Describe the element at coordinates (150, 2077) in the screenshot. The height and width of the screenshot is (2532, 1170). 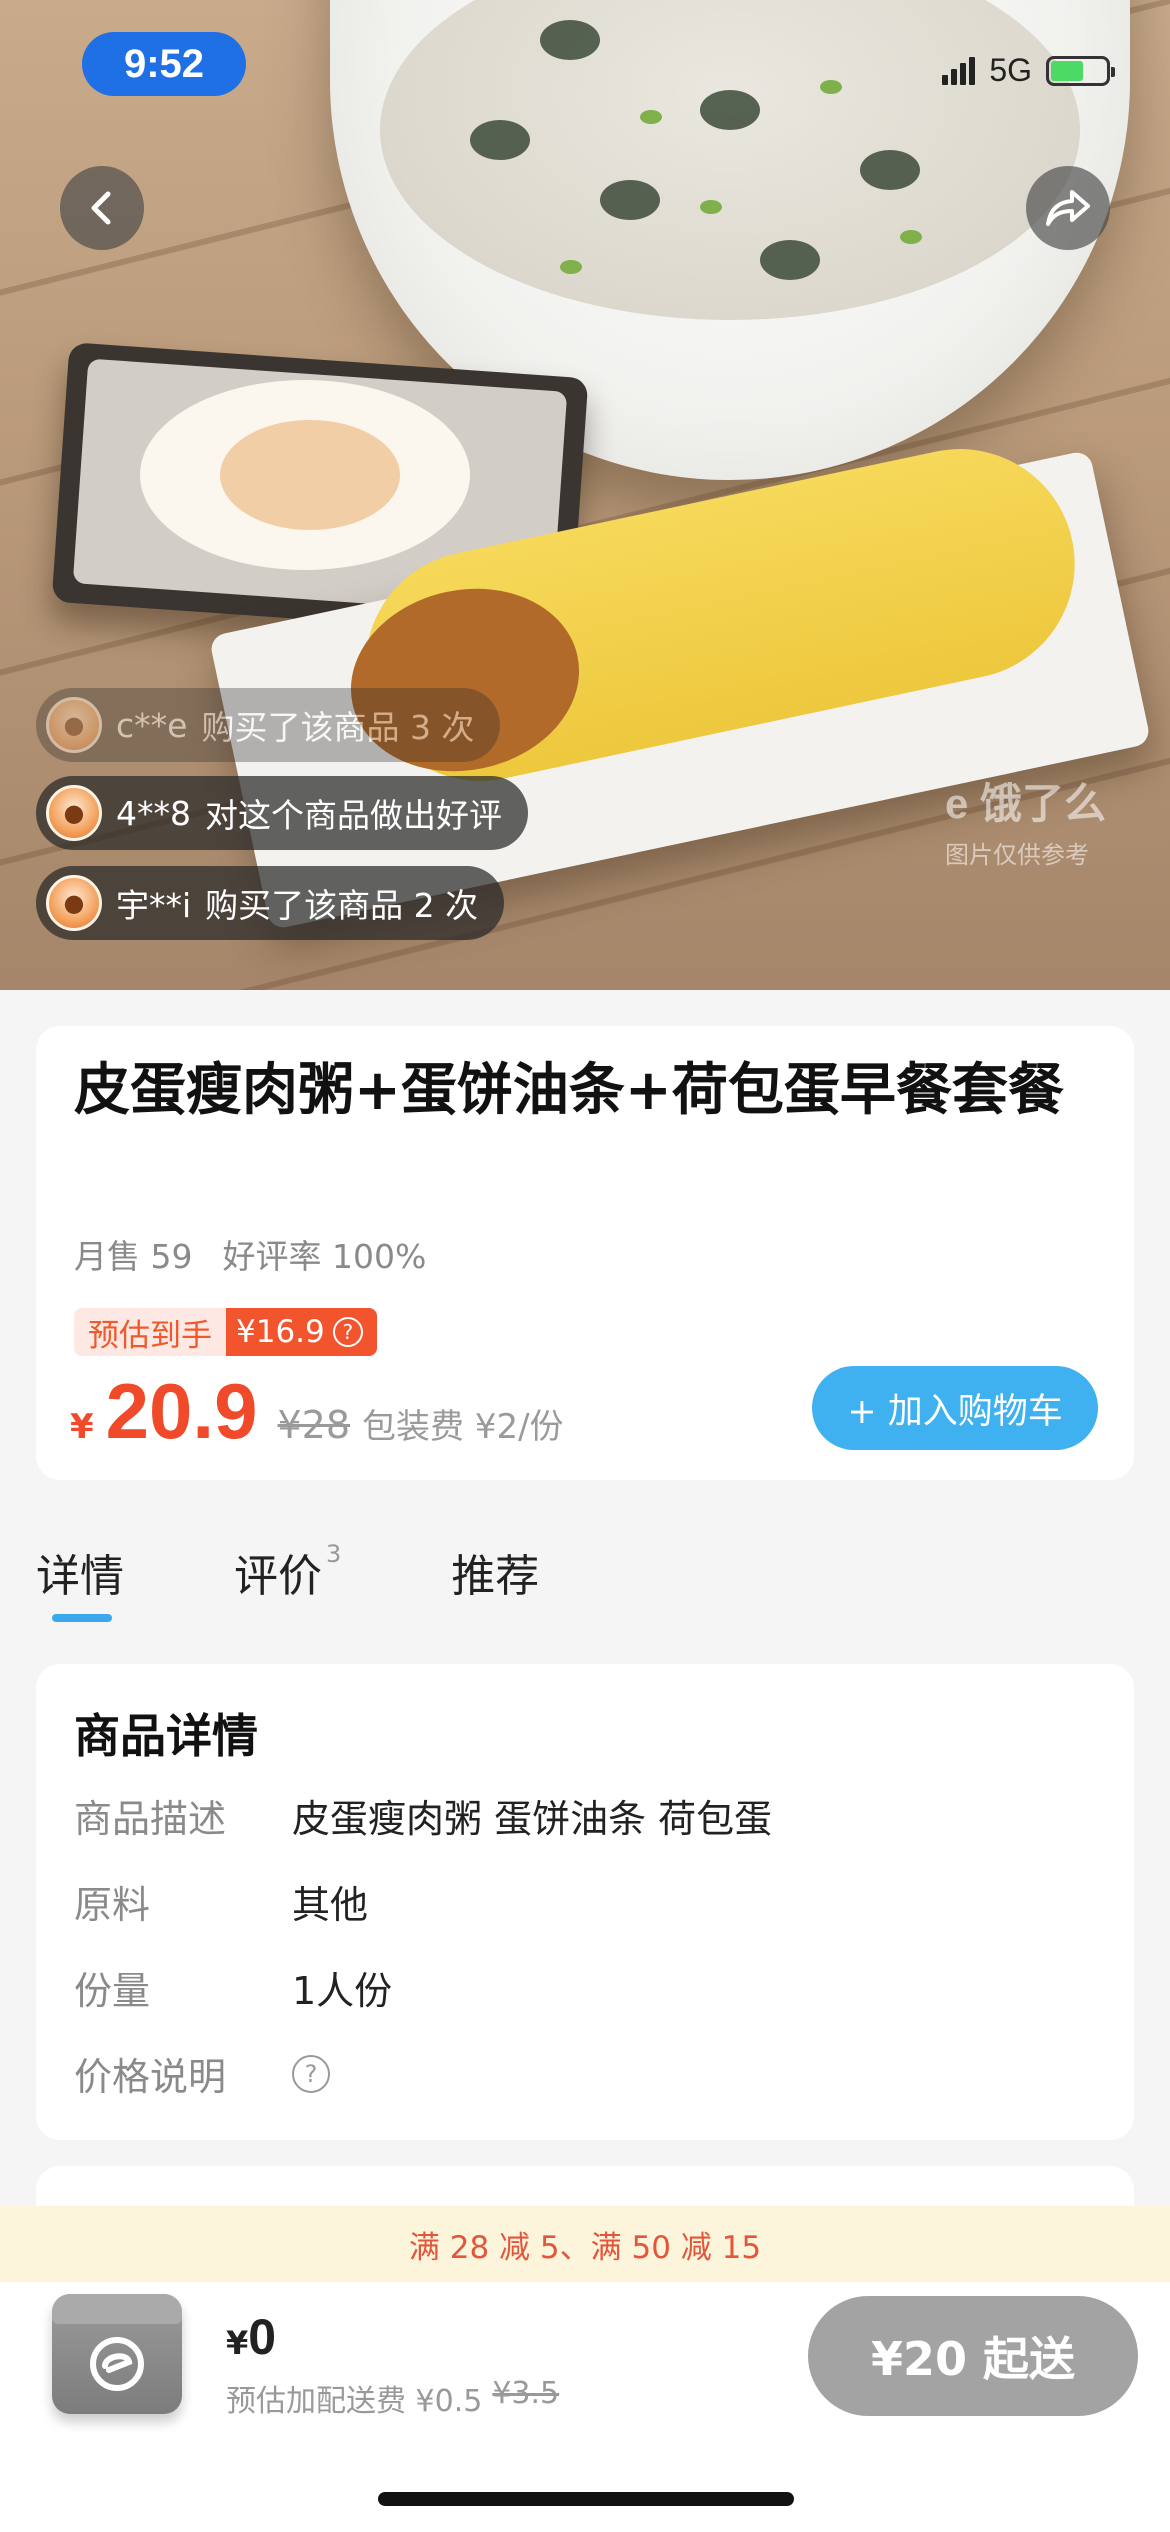
I see `detail-key: 价格说明` at that location.